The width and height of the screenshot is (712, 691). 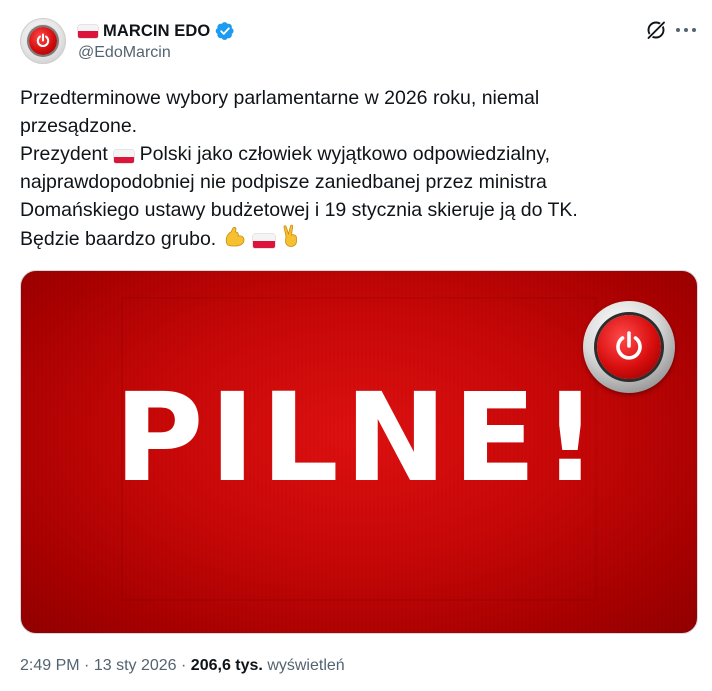 I want to click on more-options-icon, so click(x=686, y=30).